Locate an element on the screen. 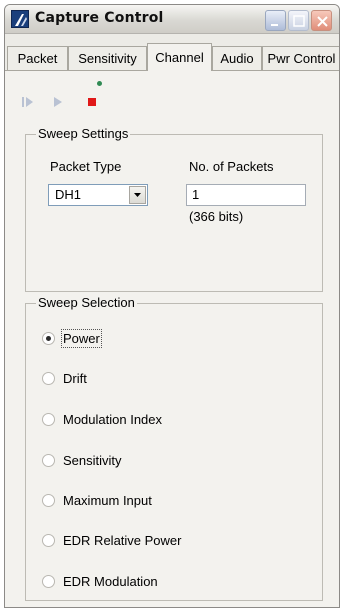 The height and width of the screenshot is (613, 344). radio-label: Sensitivity is located at coordinates (92, 460).